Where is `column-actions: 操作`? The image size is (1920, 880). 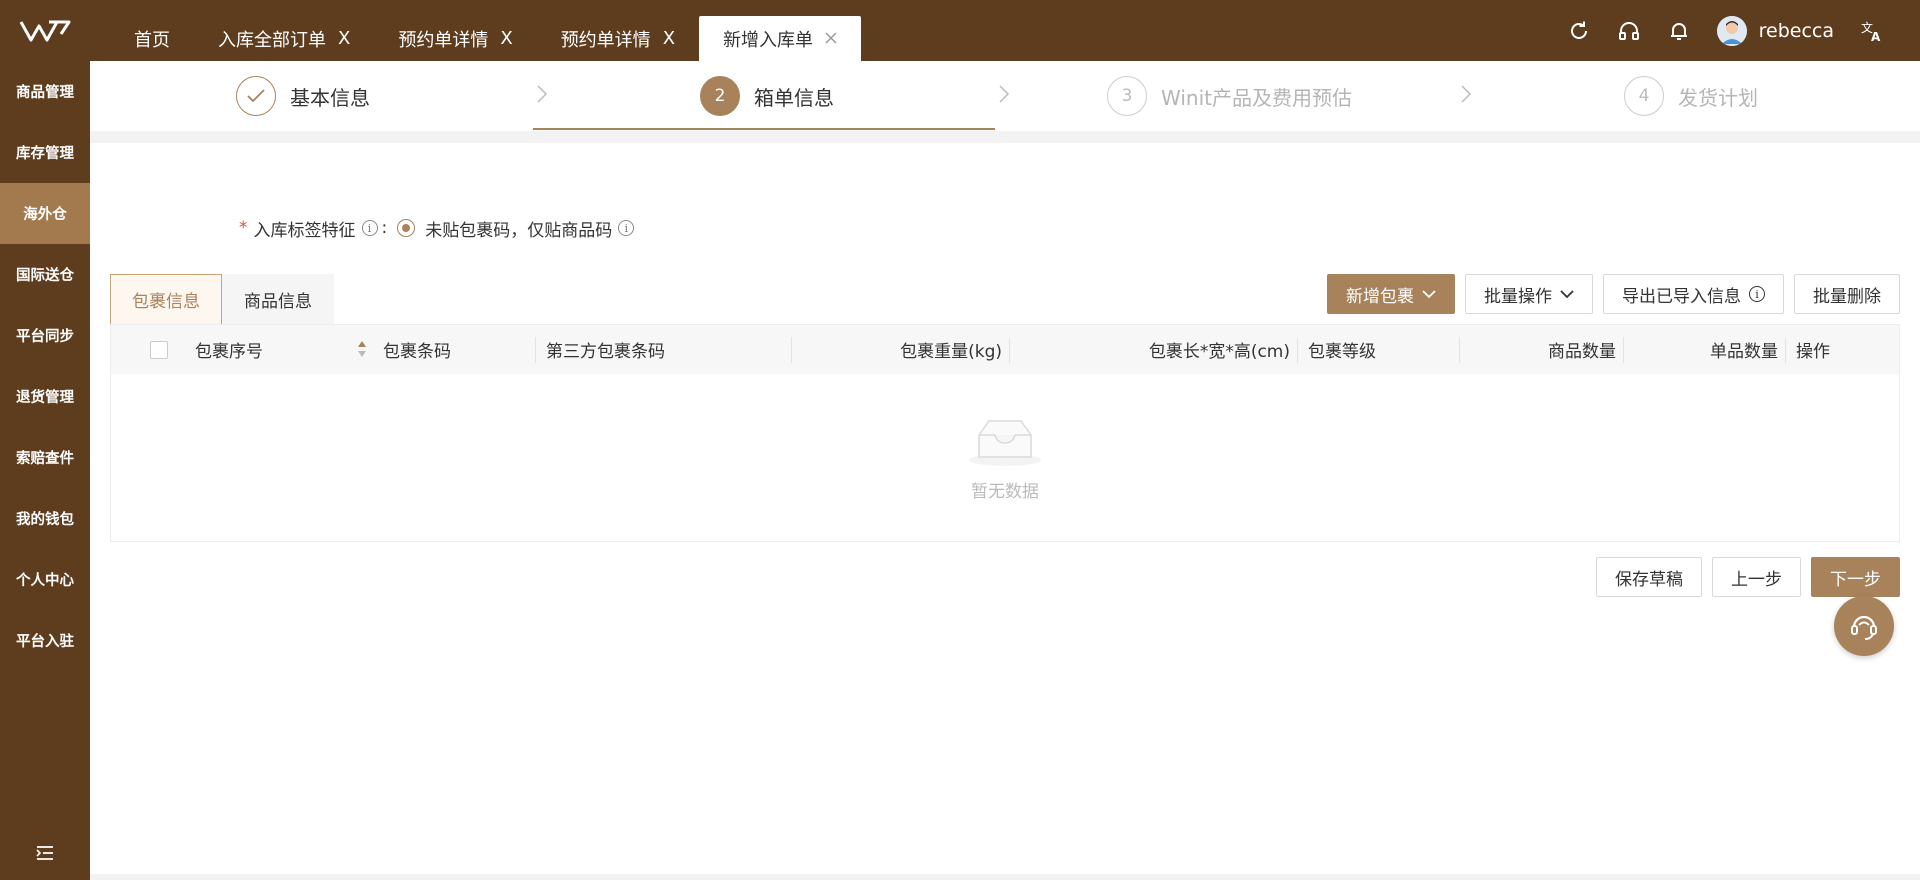 column-actions: 操作 is located at coordinates (1836, 349).